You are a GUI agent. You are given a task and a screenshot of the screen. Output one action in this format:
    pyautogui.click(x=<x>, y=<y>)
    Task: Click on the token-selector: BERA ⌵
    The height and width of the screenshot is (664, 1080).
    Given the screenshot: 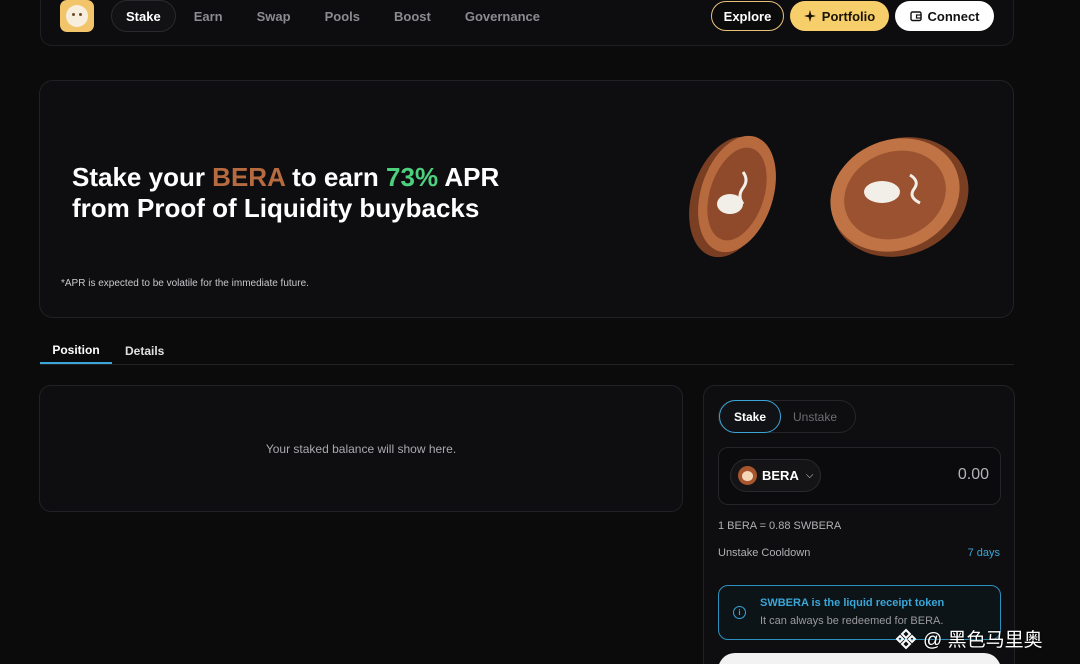 What is the action you would take?
    pyautogui.click(x=775, y=475)
    